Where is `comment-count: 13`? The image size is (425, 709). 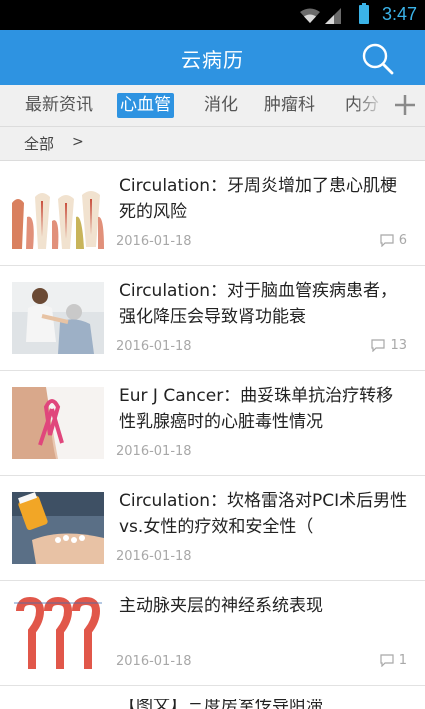 comment-count: 13 is located at coordinates (389, 345).